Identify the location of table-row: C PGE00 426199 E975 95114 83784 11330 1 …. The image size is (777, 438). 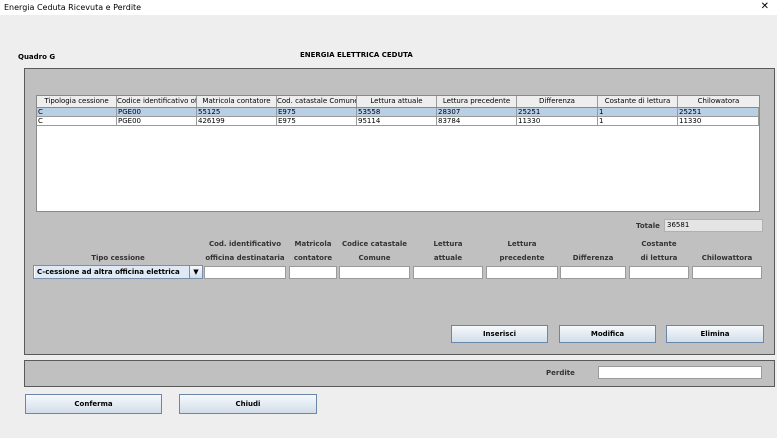
(398, 121).